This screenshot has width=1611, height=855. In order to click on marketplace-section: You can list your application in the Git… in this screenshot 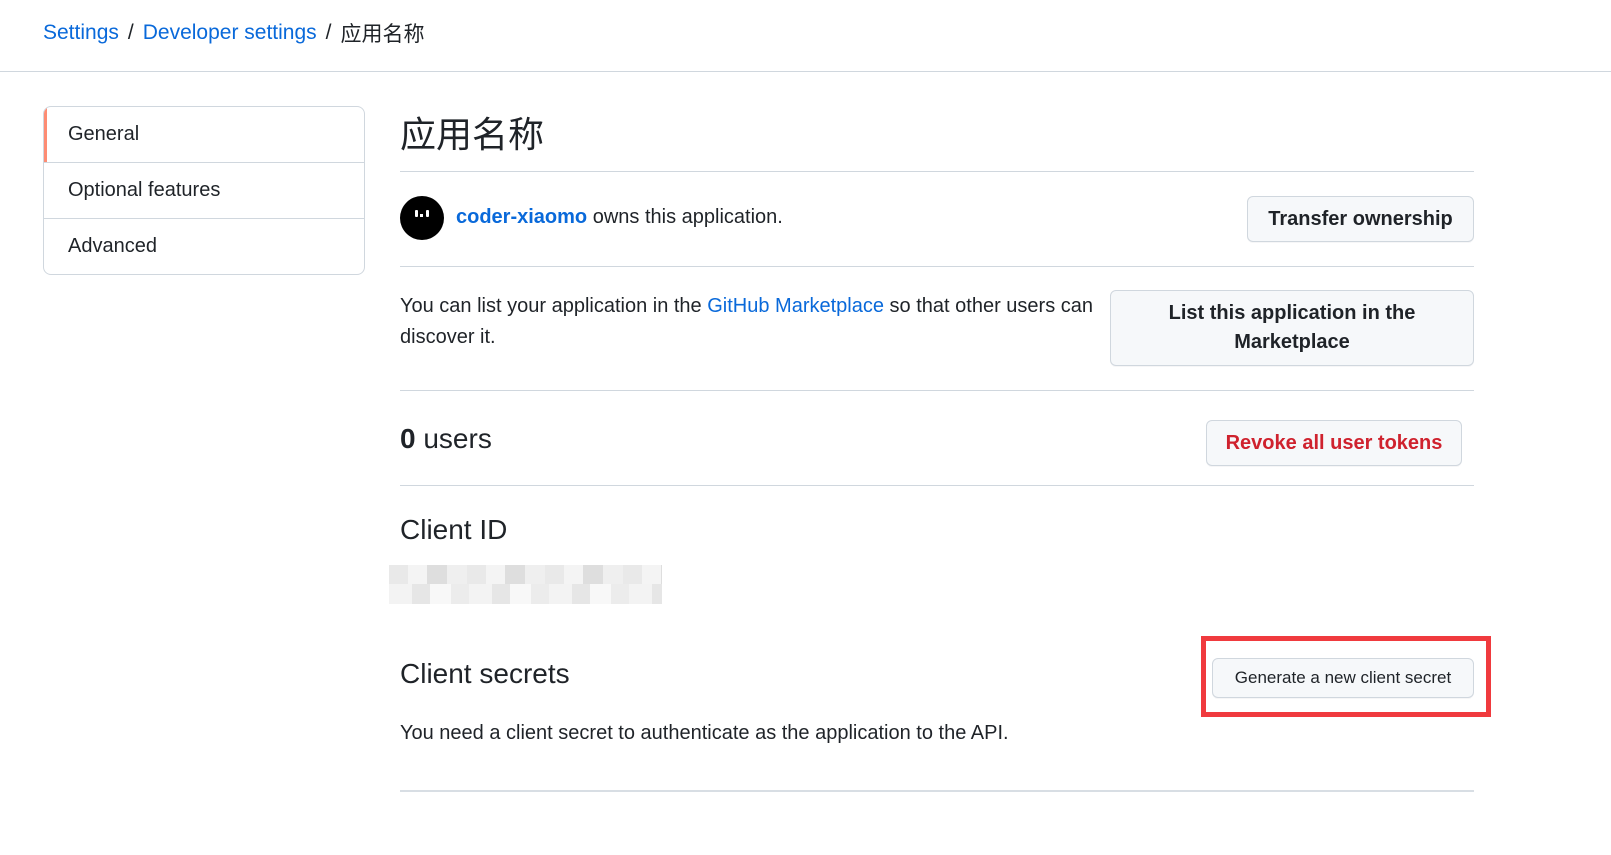, I will do `click(937, 329)`.